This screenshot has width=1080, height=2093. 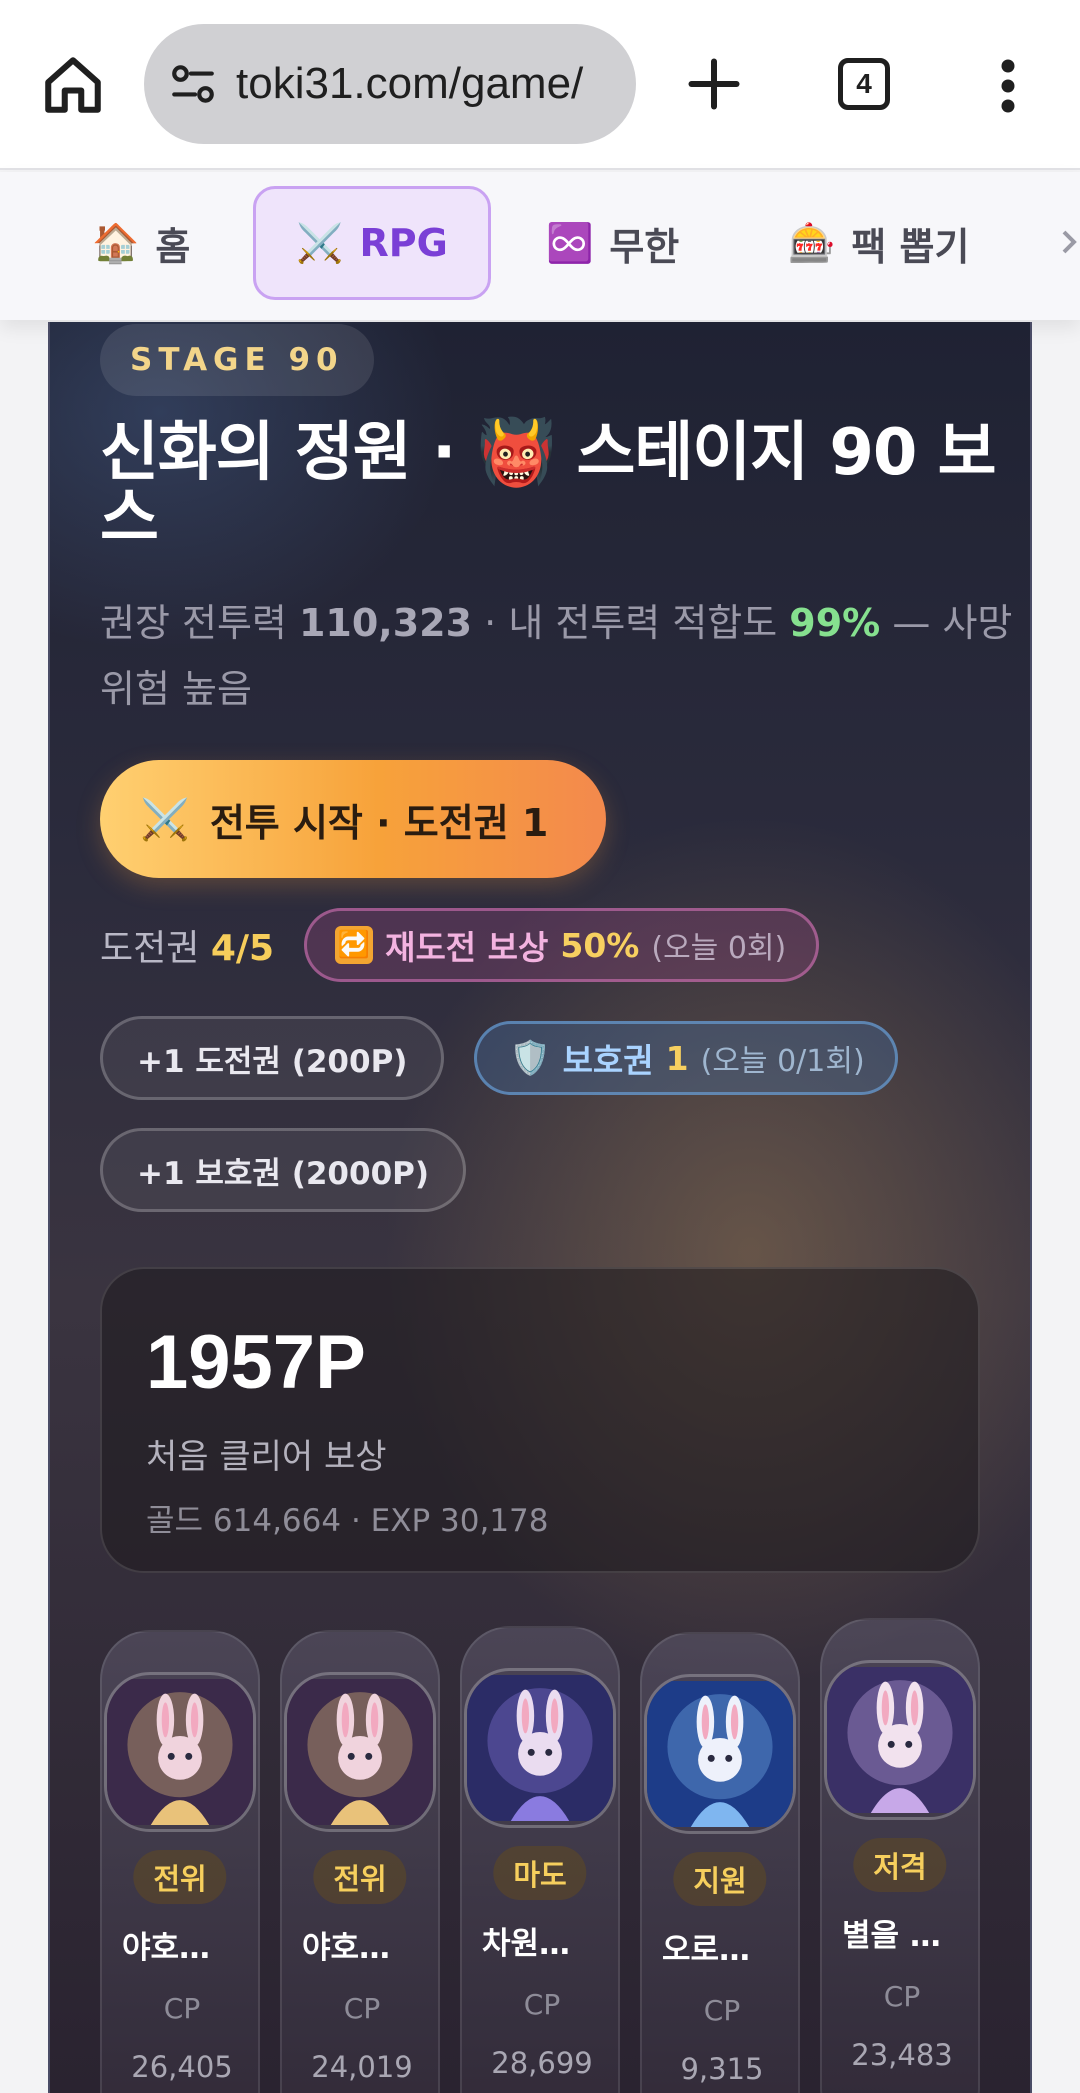 What do you see at coordinates (835, 623) in the screenshot?
I see `fit-value: 99%` at bounding box center [835, 623].